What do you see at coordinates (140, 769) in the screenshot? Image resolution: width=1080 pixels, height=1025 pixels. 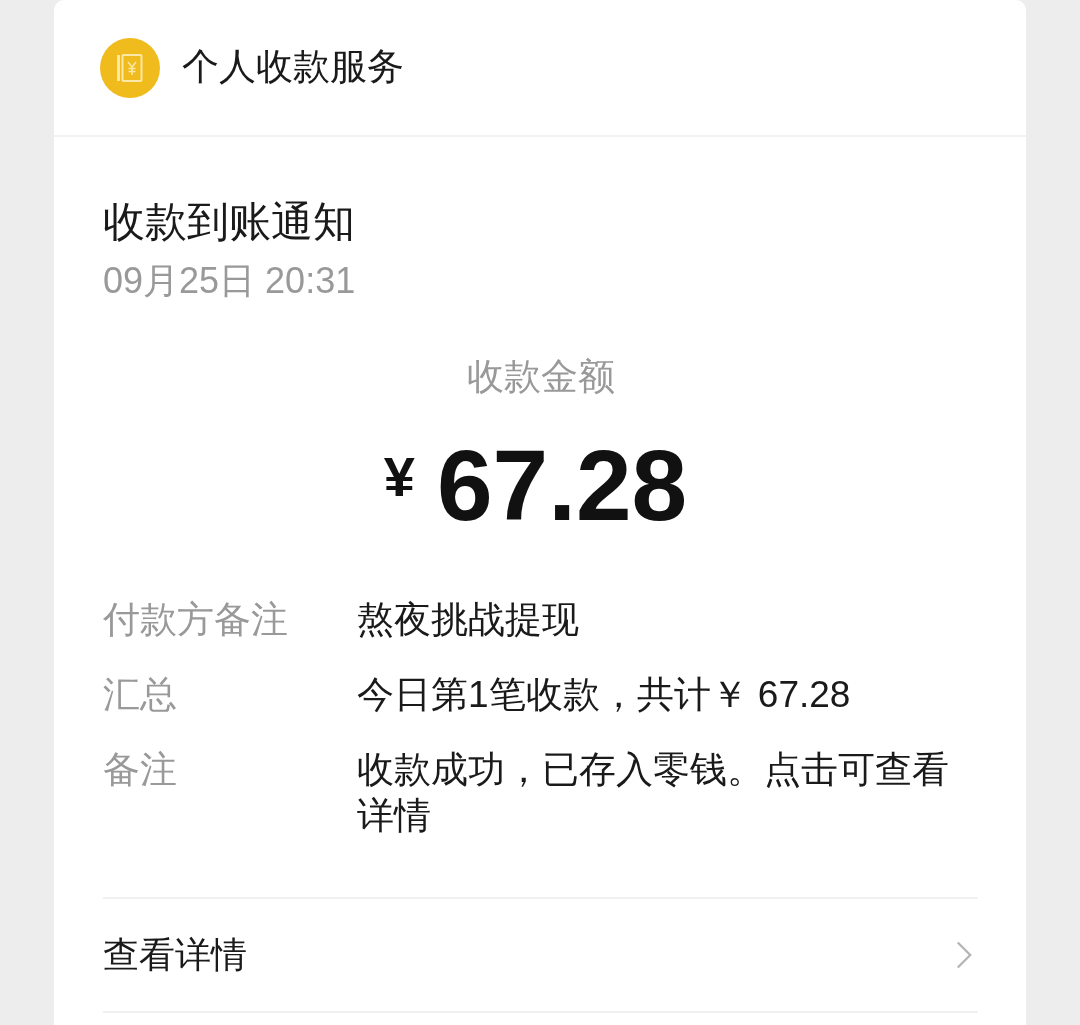 I see `detail-label: 备注` at bounding box center [140, 769].